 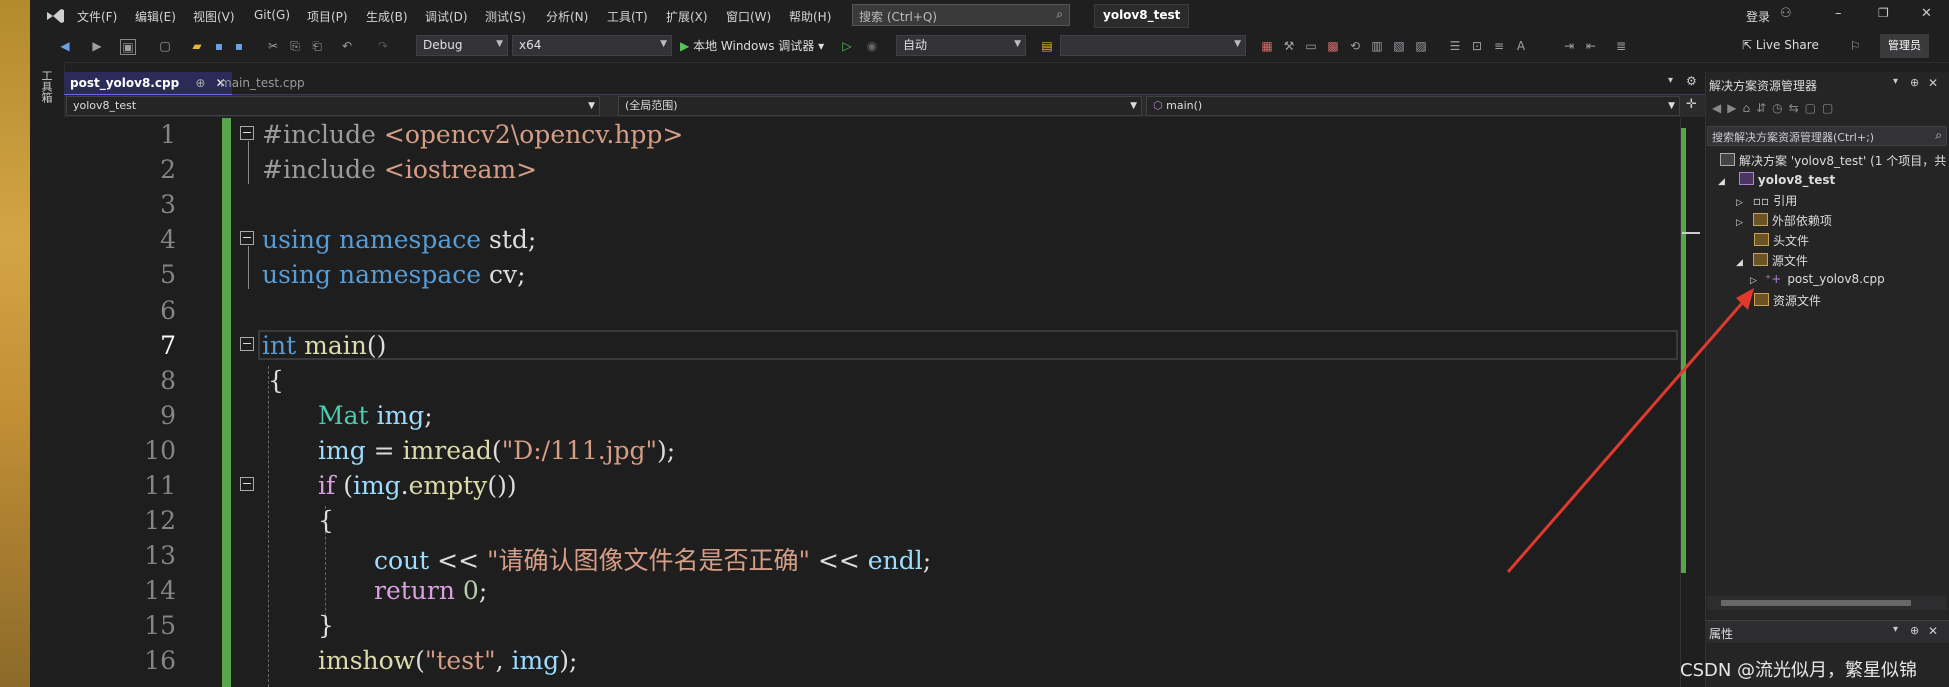 I want to click on line-number: 7, so click(x=168, y=345).